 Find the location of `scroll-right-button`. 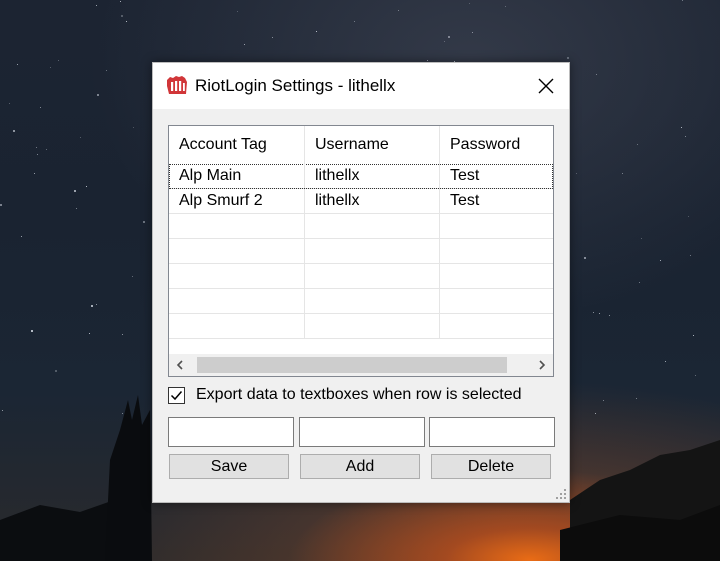

scroll-right-button is located at coordinates (542, 365).